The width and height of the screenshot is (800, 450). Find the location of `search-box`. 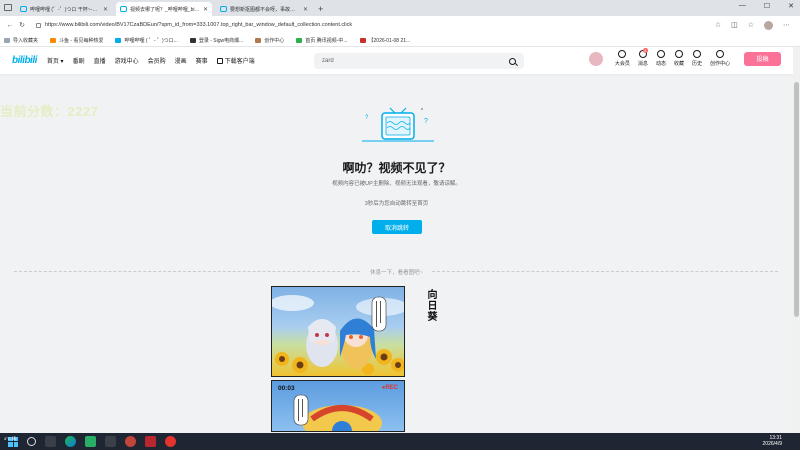

search-box is located at coordinates (419, 61).